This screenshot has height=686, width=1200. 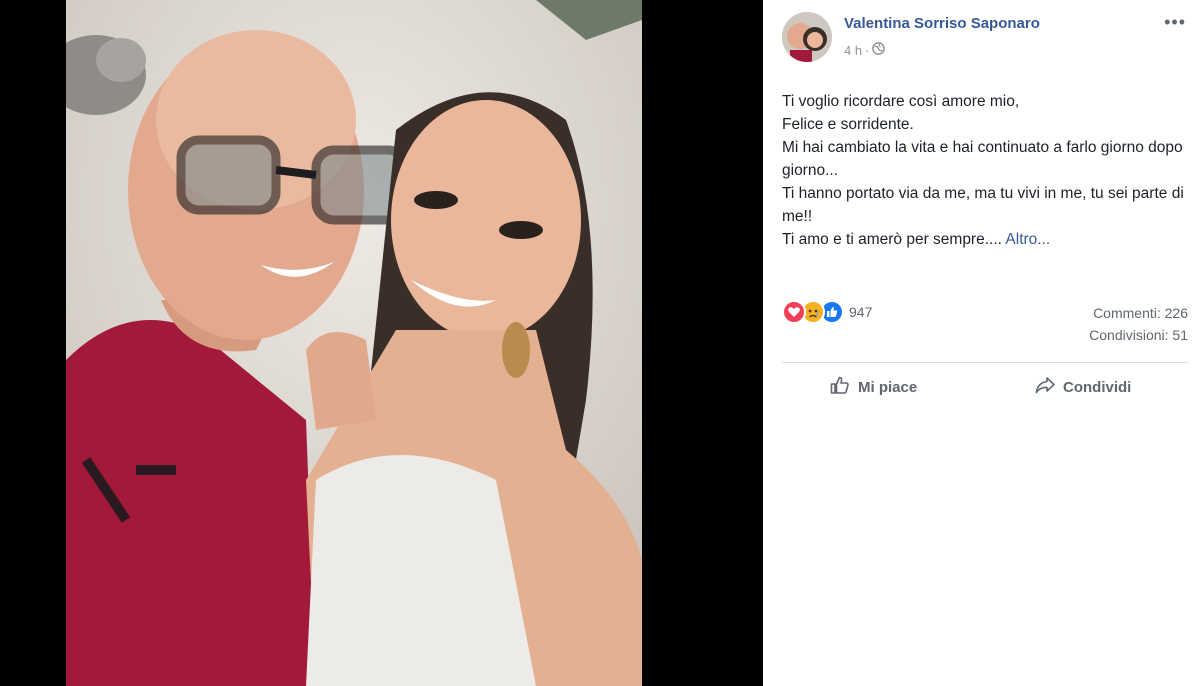 What do you see at coordinates (1097, 387) in the screenshot?
I see `share-label: Condividi` at bounding box center [1097, 387].